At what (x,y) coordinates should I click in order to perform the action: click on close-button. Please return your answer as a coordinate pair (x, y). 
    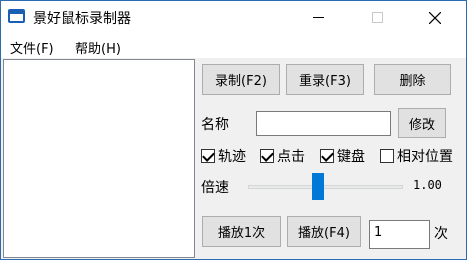
    Looking at the image, I should click on (435, 17).